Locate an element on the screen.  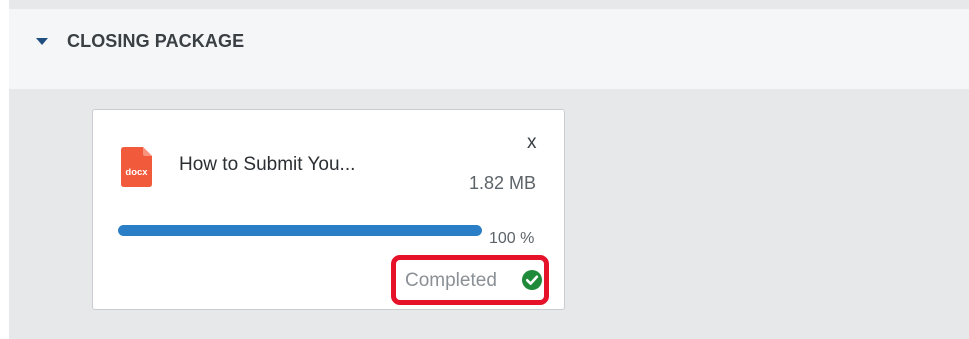
section-title: CLOSING PACKAGE is located at coordinates (156, 41).